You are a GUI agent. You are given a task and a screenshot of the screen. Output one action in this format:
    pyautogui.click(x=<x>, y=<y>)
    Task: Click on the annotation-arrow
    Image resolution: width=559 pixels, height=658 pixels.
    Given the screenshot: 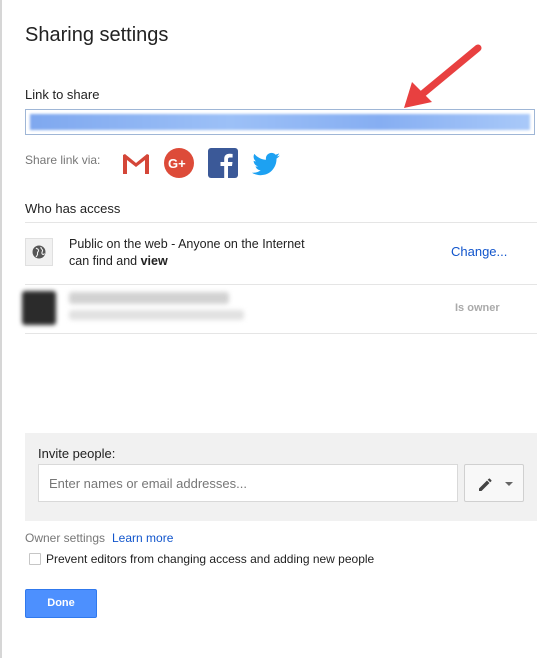 What is the action you would take?
    pyautogui.click(x=443, y=76)
    